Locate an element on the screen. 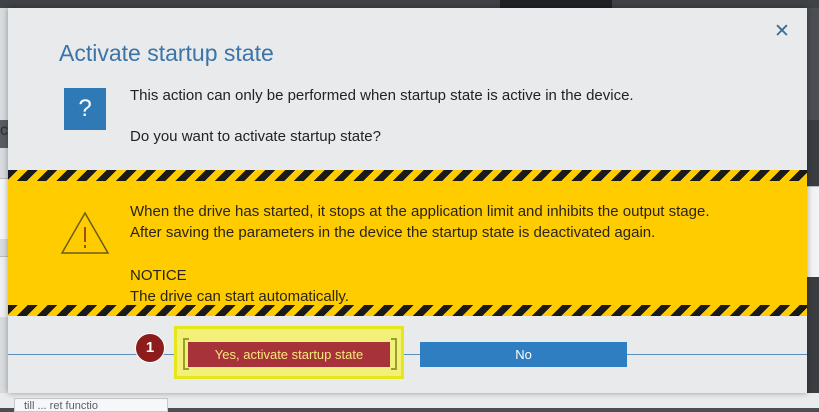 The width and height of the screenshot is (819, 412). background-text: c is located at coordinates (4, 130).